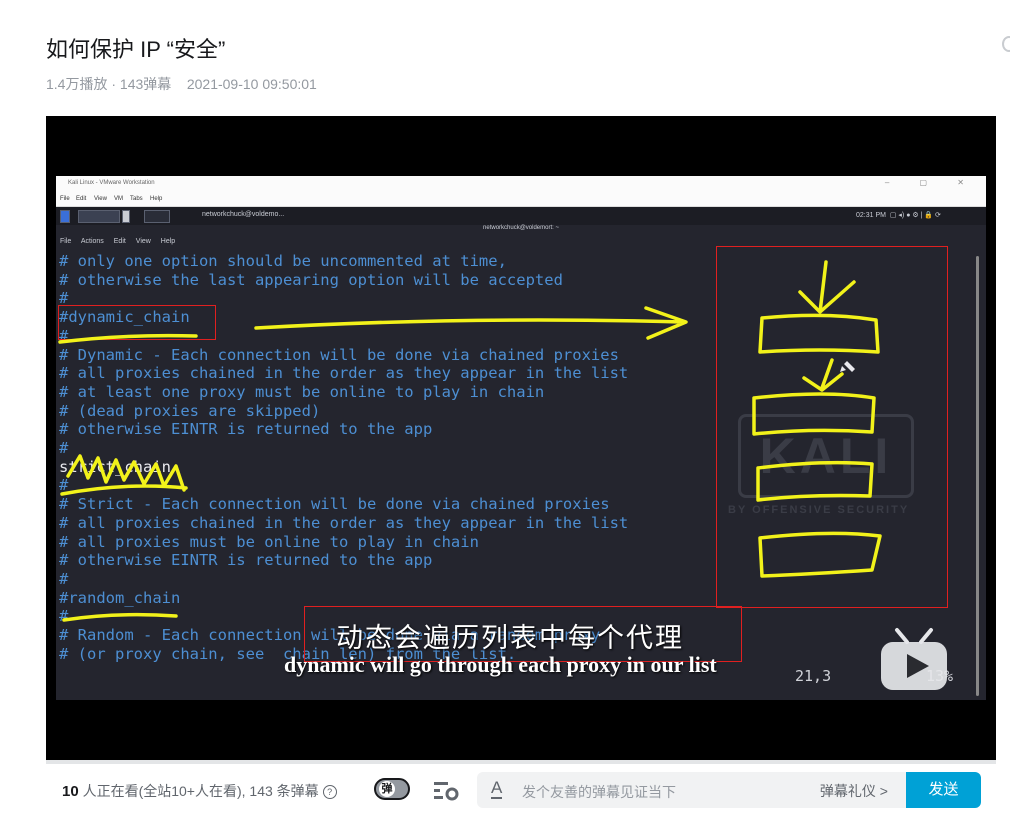 The height and width of the screenshot is (816, 1010). I want to click on danmaku-settings-icon, so click(446, 791).